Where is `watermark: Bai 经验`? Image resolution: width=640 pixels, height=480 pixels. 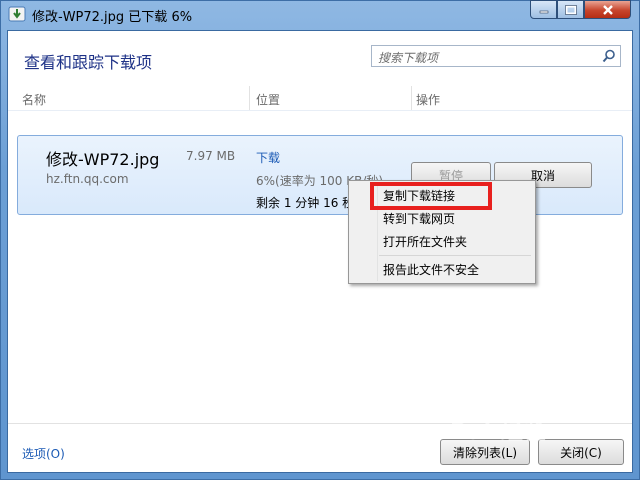 watermark: Bai 经验 is located at coordinates (498, 432).